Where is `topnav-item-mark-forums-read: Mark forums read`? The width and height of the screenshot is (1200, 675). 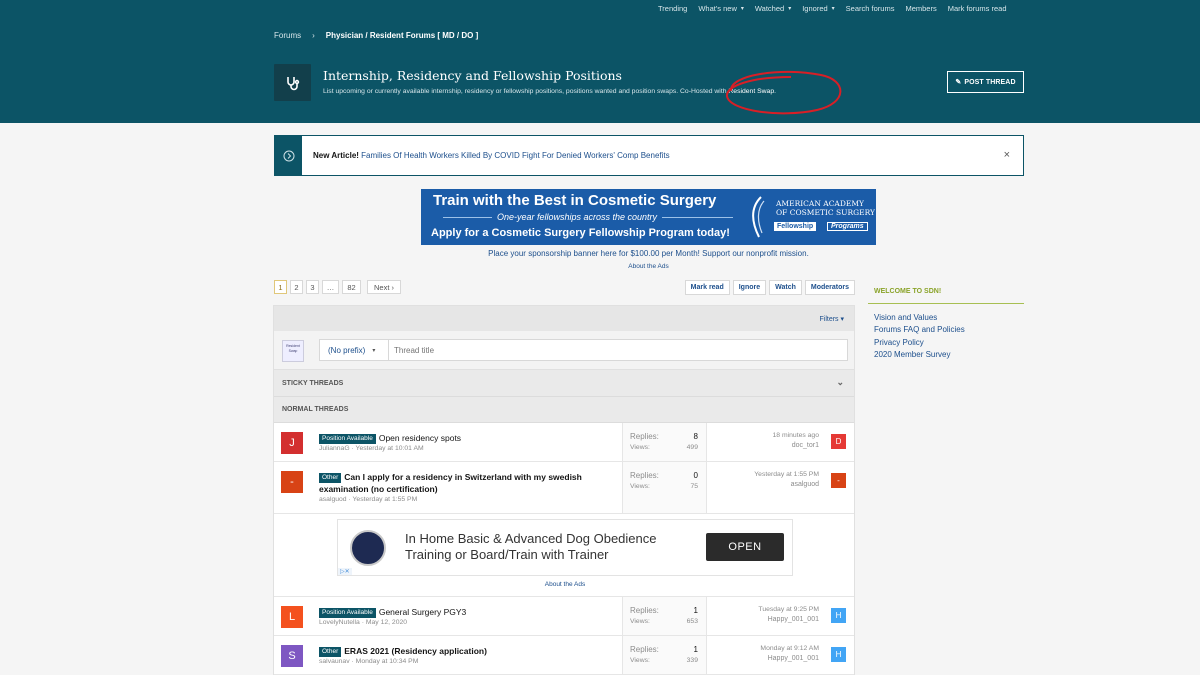
topnav-item-mark-forums-read: Mark forums read is located at coordinates (977, 8).